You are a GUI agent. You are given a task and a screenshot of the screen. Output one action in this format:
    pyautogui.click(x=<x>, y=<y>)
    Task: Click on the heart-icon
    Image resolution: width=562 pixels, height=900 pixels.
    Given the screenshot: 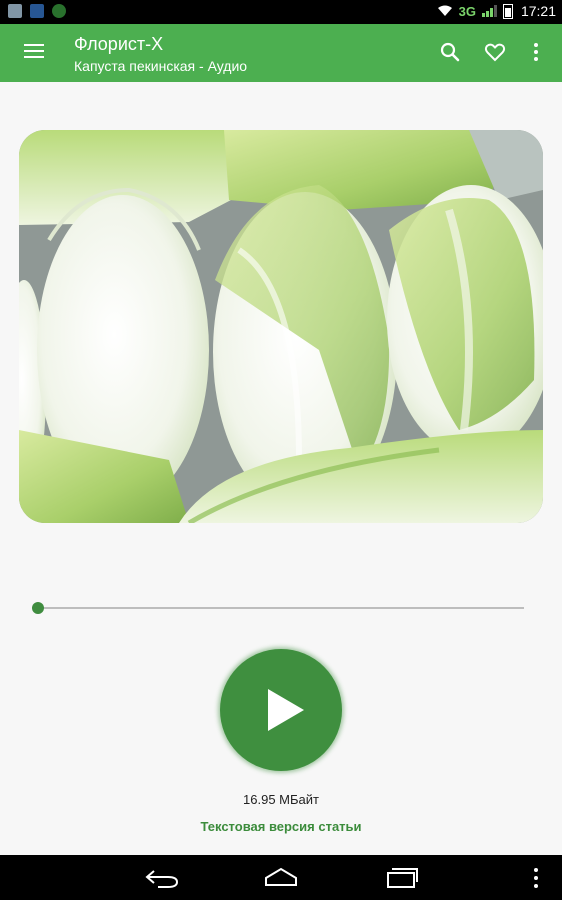 What is the action you would take?
    pyautogui.click(x=495, y=52)
    